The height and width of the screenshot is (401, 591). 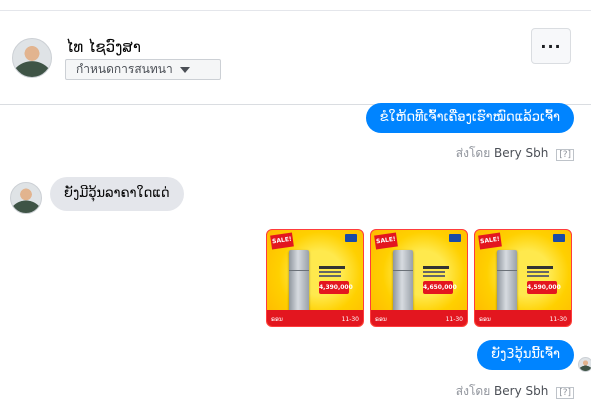 What do you see at coordinates (440, 287) in the screenshot?
I see `price-tag: 4,650,000` at bounding box center [440, 287].